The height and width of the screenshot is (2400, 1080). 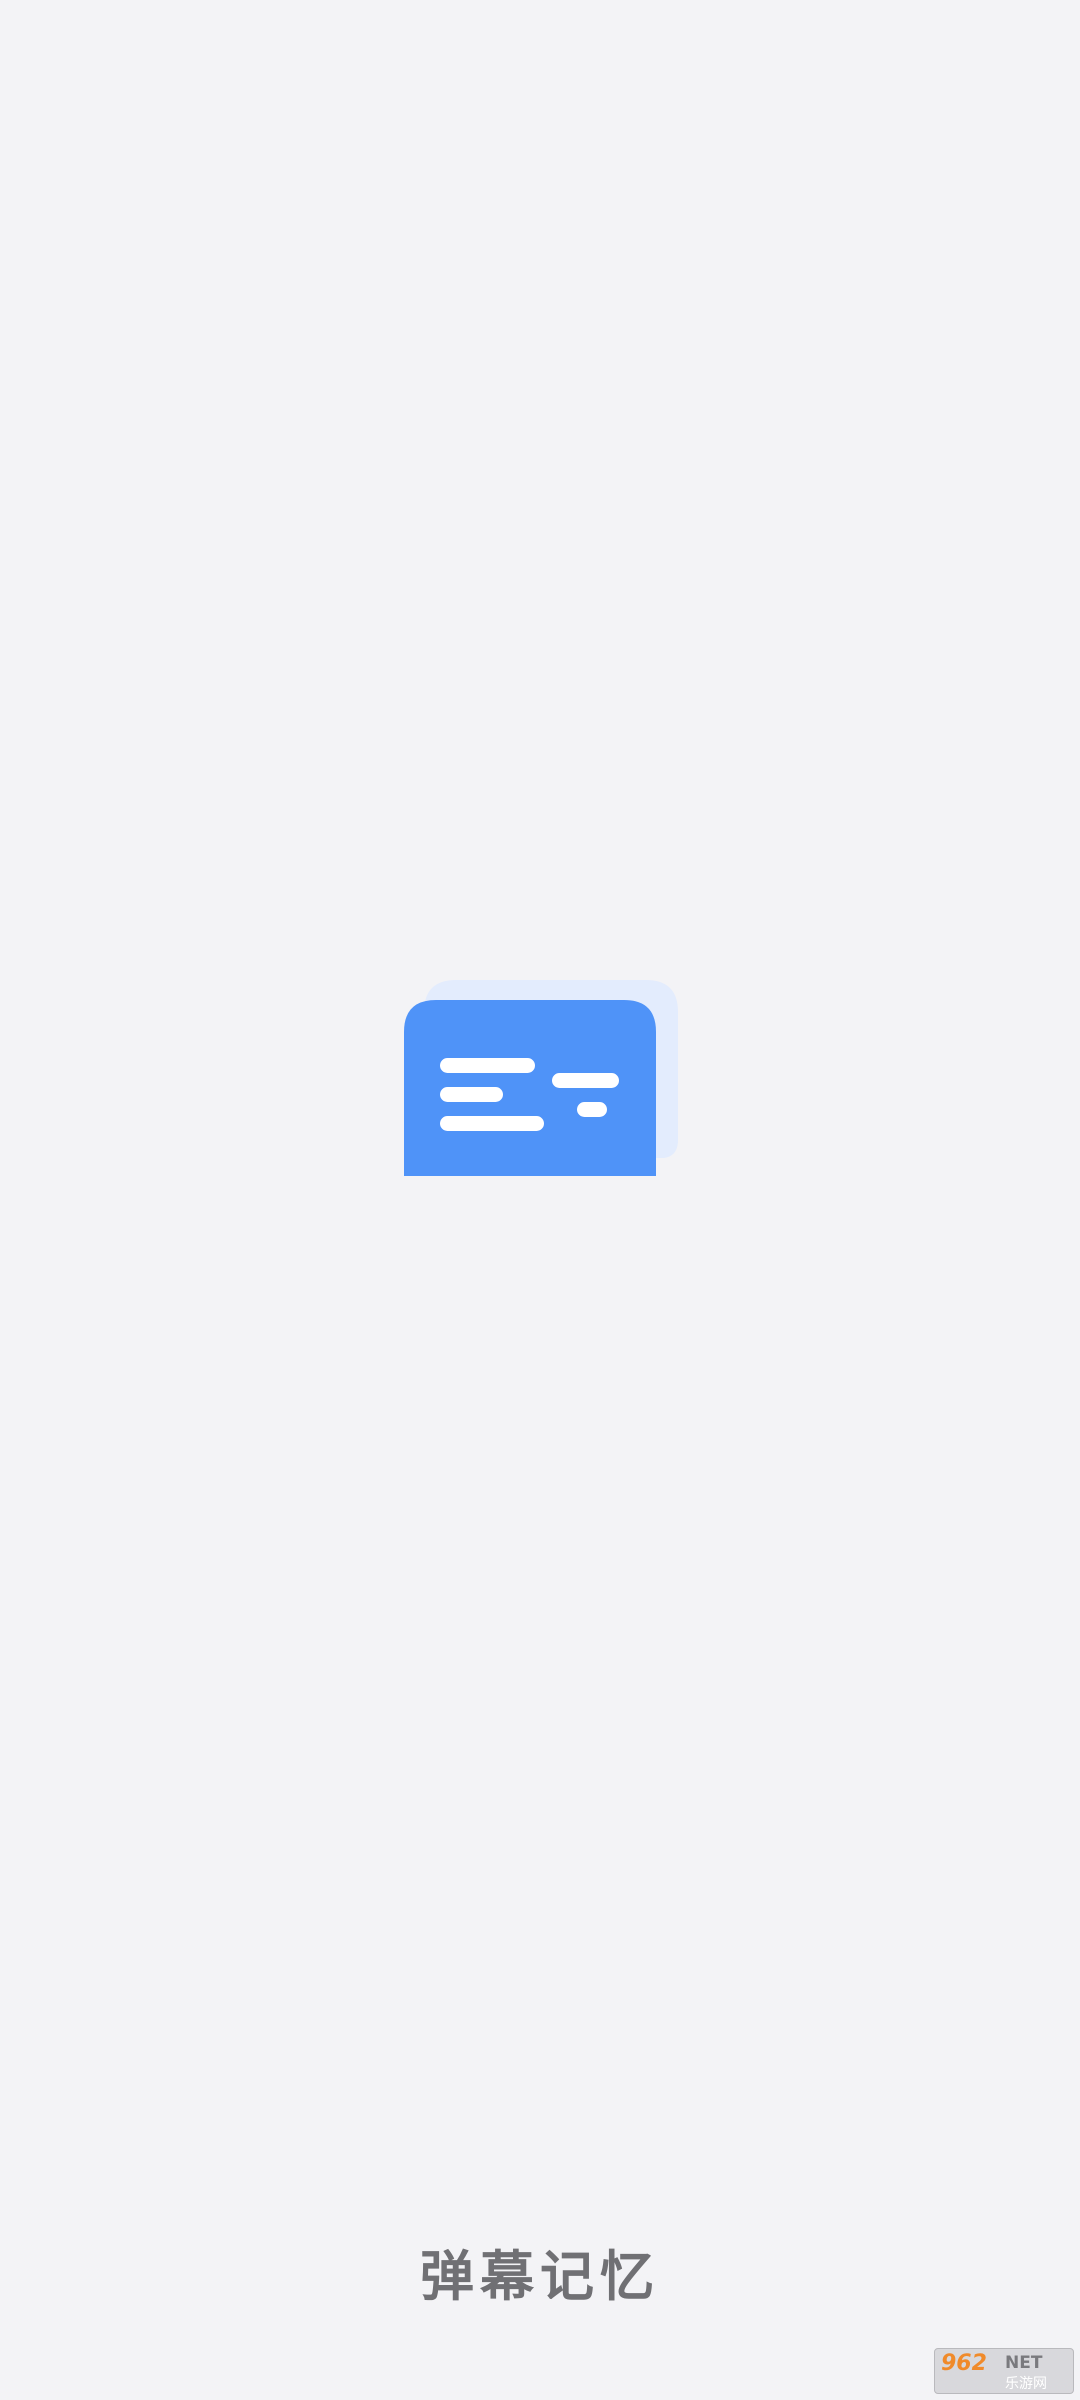 What do you see at coordinates (540, 2276) in the screenshot?
I see `app-name: 弹幕记忆` at bounding box center [540, 2276].